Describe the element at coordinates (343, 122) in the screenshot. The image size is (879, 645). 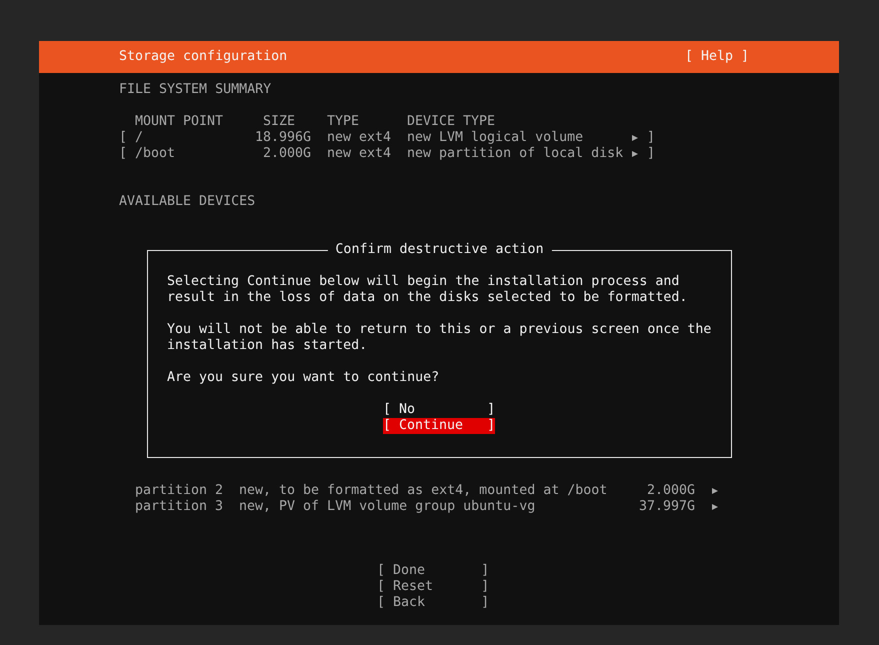
I see `column-header: TYPE` at that location.